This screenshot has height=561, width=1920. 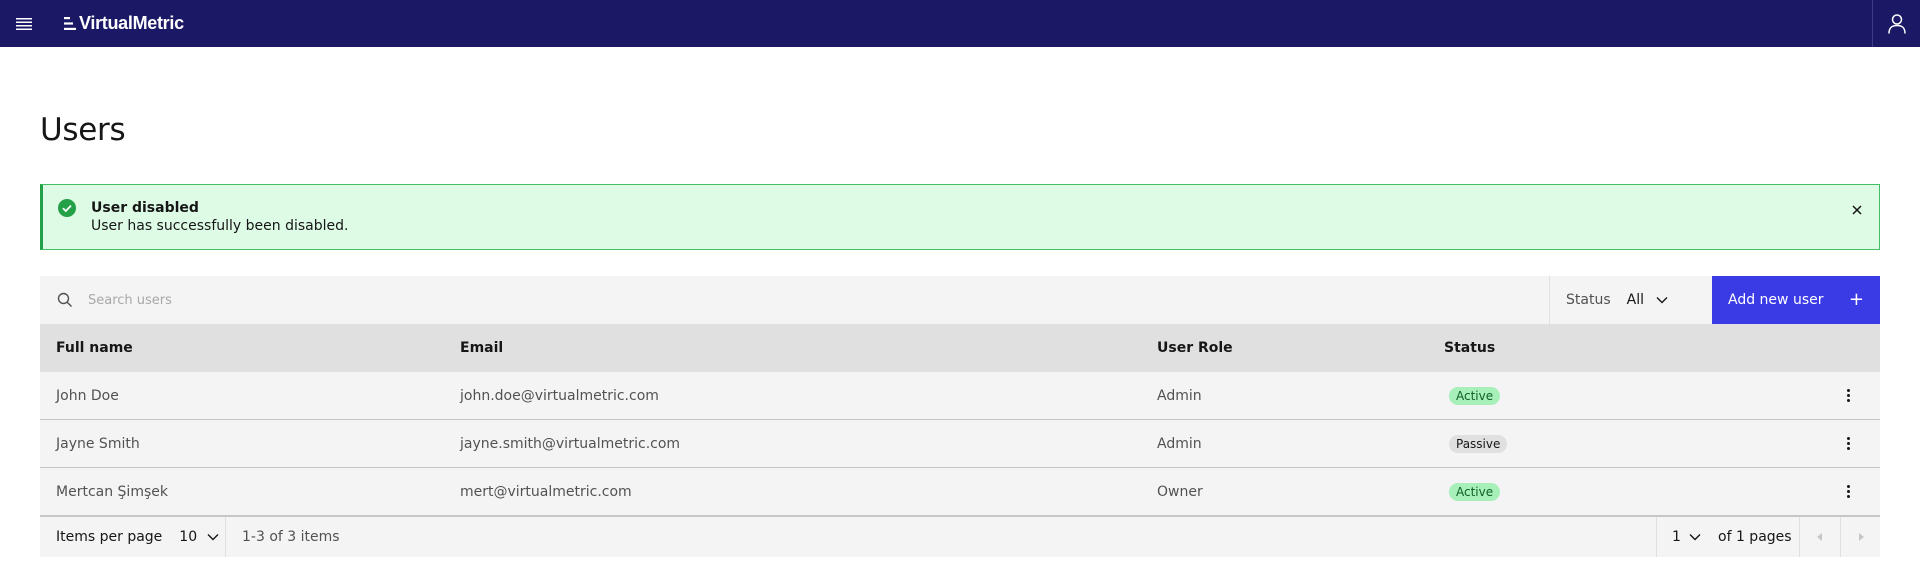 I want to click on notification-close-button, so click(x=1857, y=210).